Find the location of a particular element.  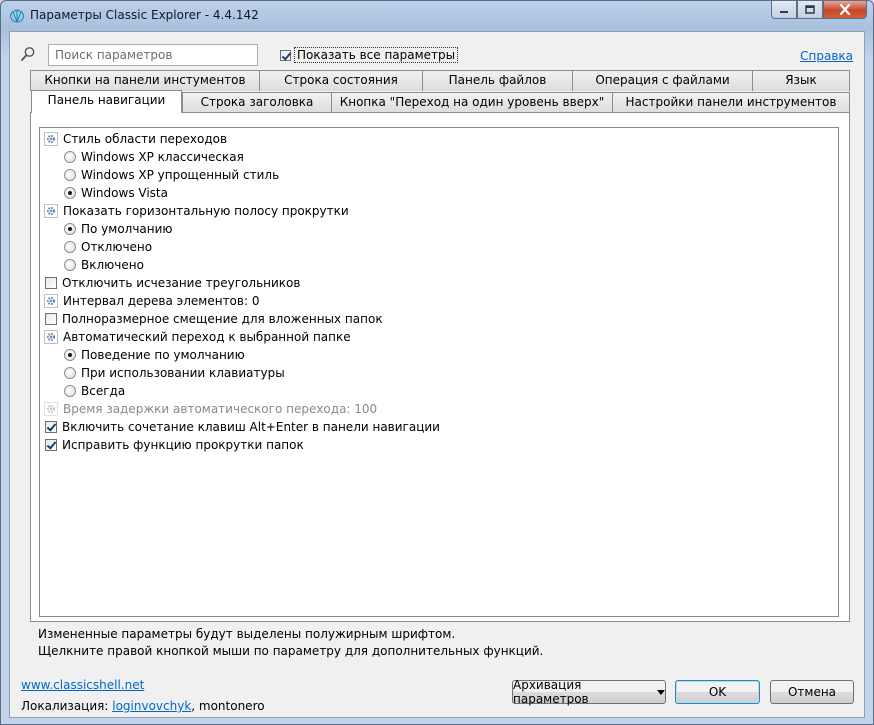

setting-label: Стиль области переходов is located at coordinates (145, 139).